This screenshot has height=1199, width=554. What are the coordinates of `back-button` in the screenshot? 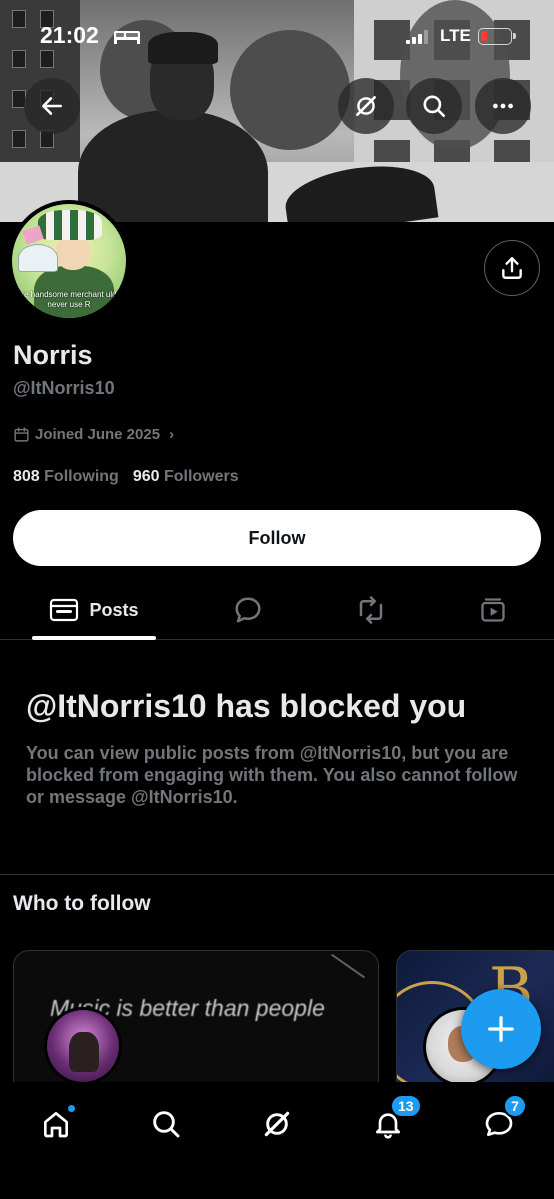 It's located at (52, 106).